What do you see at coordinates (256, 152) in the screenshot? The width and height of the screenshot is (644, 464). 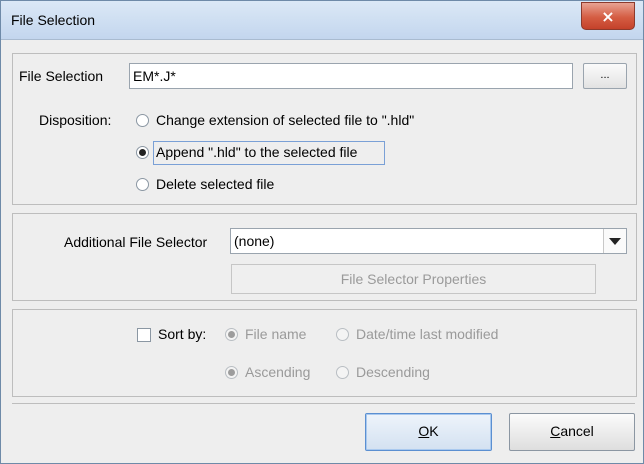 I see `radio-append-hld-label: Append ".hld" to the selected file` at bounding box center [256, 152].